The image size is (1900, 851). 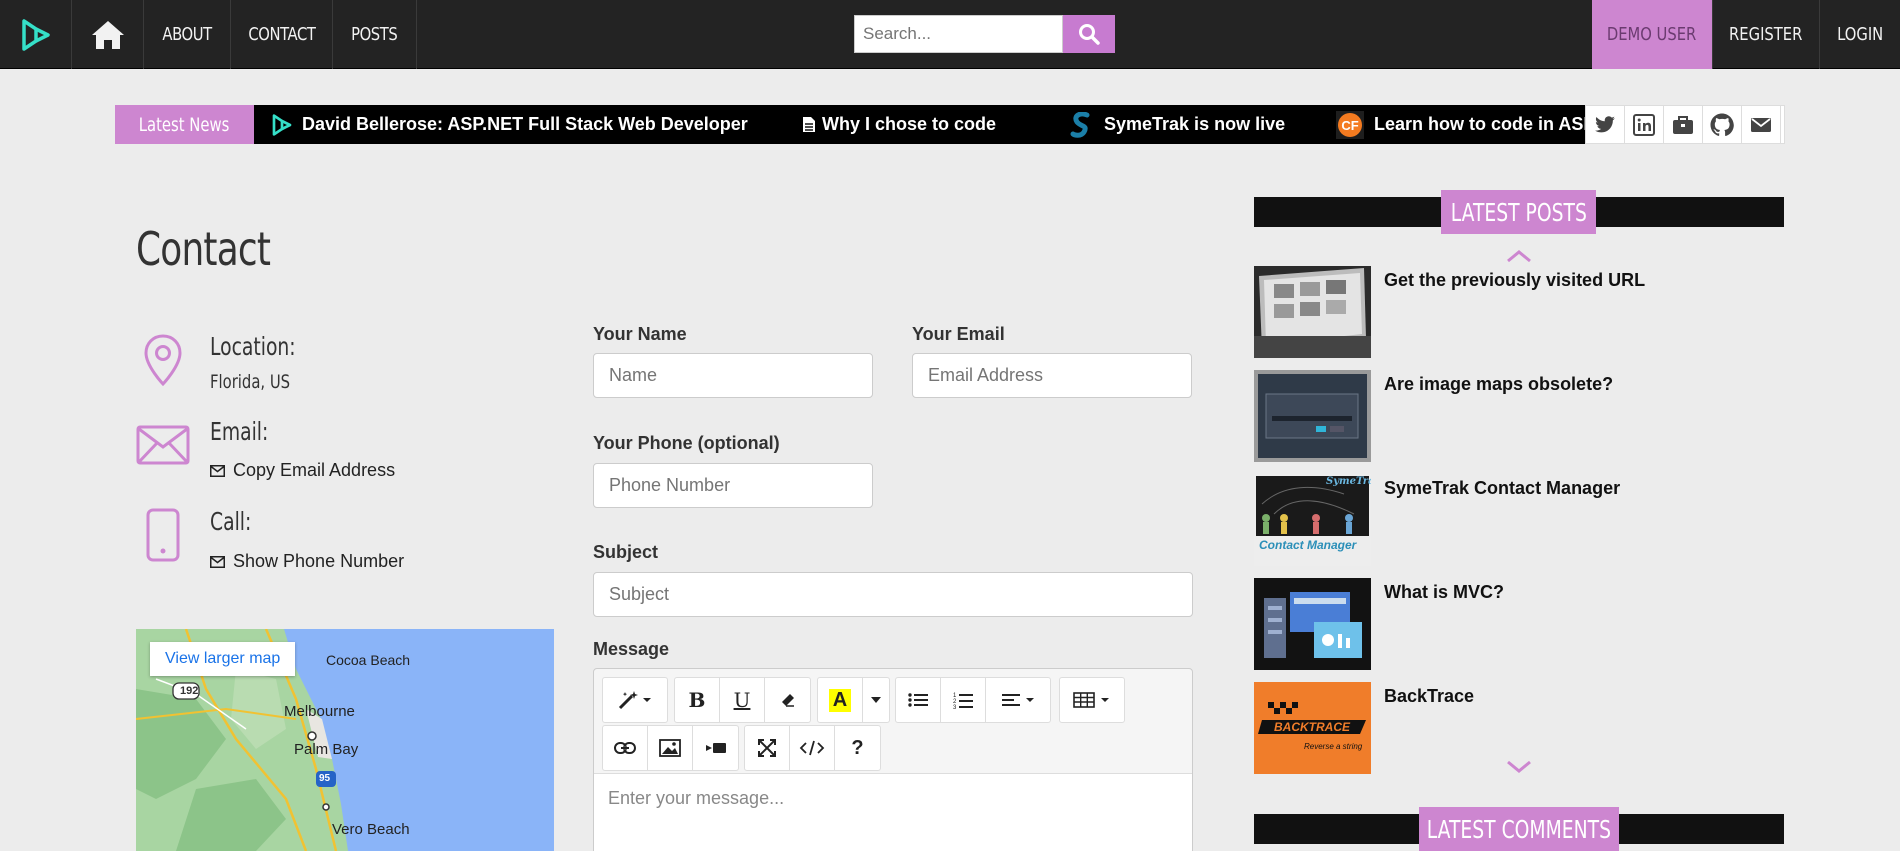 I want to click on nav-about-link: ABOUT, so click(x=187, y=34).